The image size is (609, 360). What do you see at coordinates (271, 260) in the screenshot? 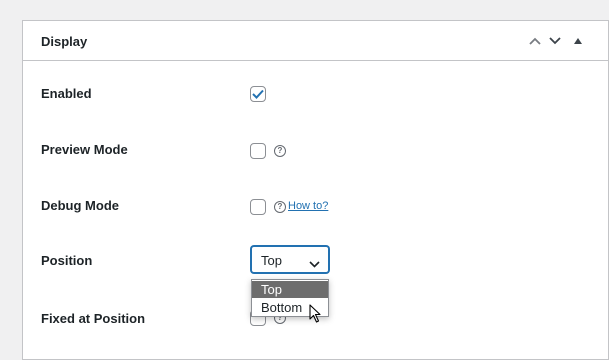
I see `position-select-value: Top` at bounding box center [271, 260].